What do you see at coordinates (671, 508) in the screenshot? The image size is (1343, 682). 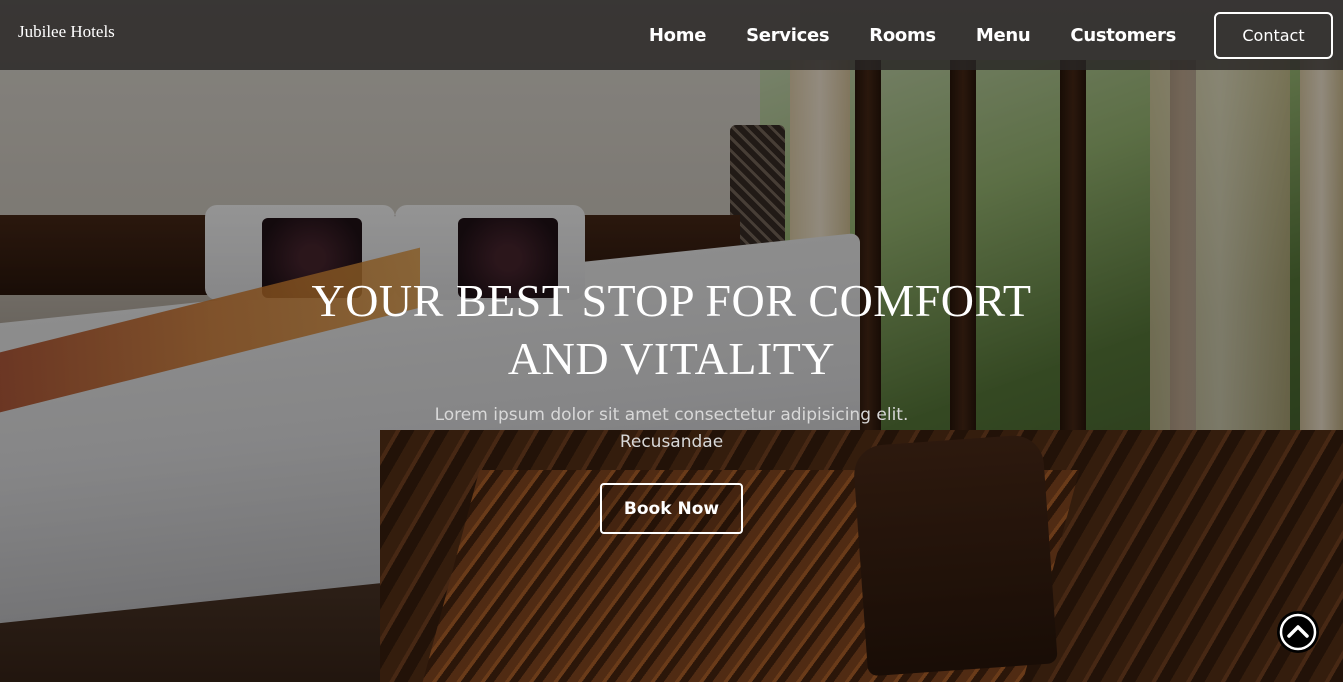 I see `book-now-button: Book Now` at bounding box center [671, 508].